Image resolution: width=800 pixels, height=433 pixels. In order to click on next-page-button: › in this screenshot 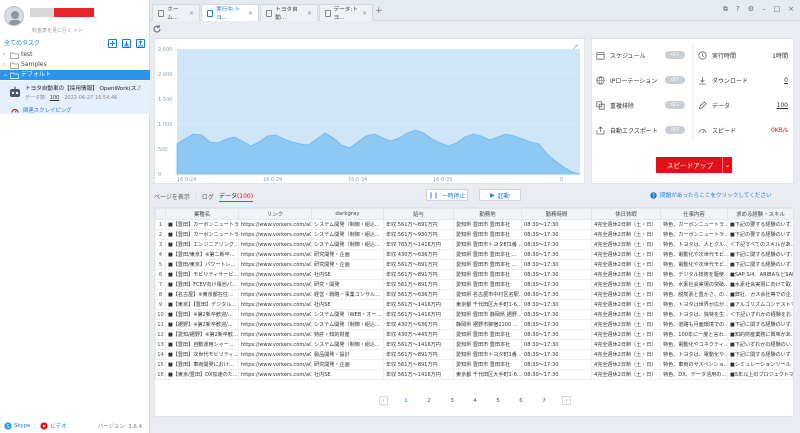, I will do `click(566, 400)`.